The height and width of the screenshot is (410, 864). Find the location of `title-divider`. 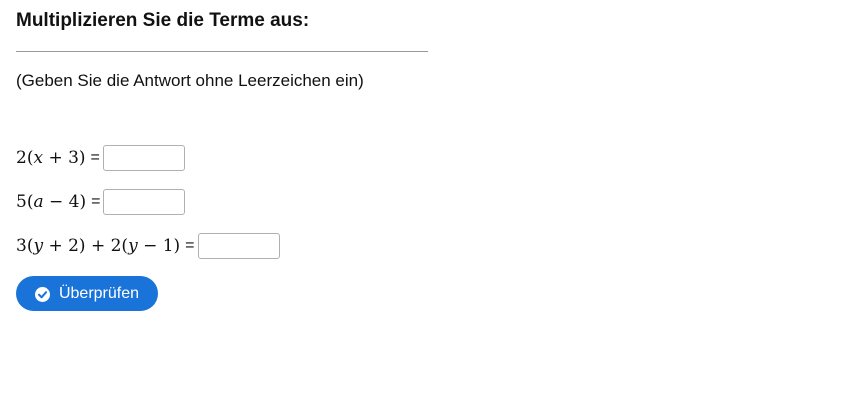

title-divider is located at coordinates (222, 51).